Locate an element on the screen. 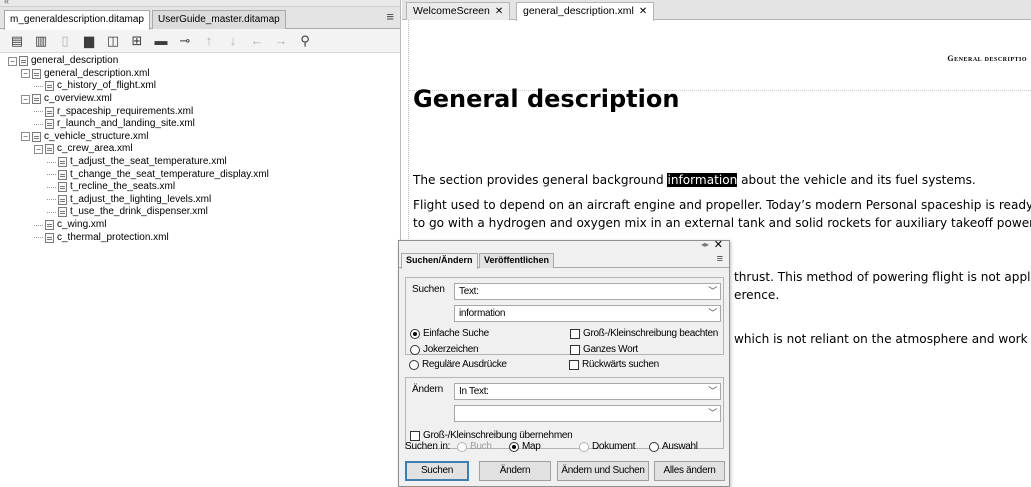 The width and height of the screenshot is (1031, 487). search-input: information ﹀ is located at coordinates (587, 313).